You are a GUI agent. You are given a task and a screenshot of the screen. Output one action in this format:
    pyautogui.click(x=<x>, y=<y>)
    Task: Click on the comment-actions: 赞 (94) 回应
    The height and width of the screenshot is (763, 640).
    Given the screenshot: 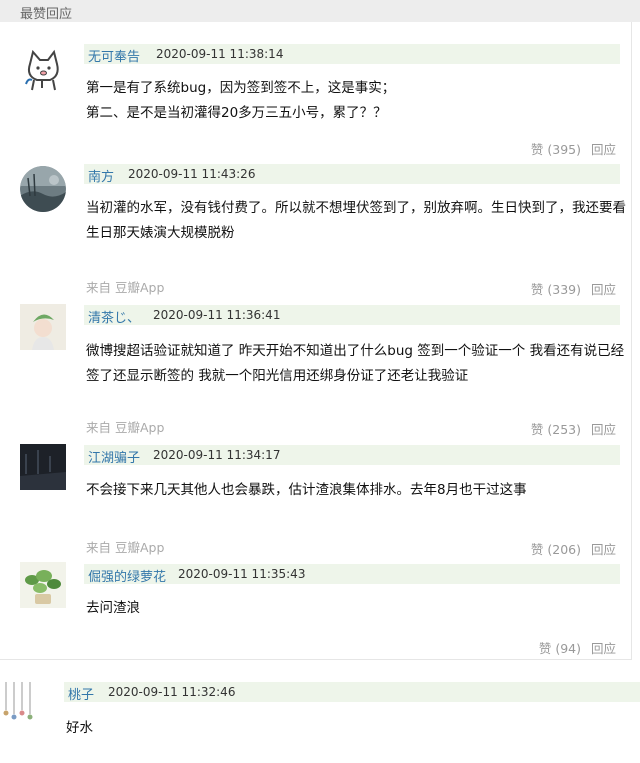 What is the action you would take?
    pyautogui.click(x=577, y=647)
    